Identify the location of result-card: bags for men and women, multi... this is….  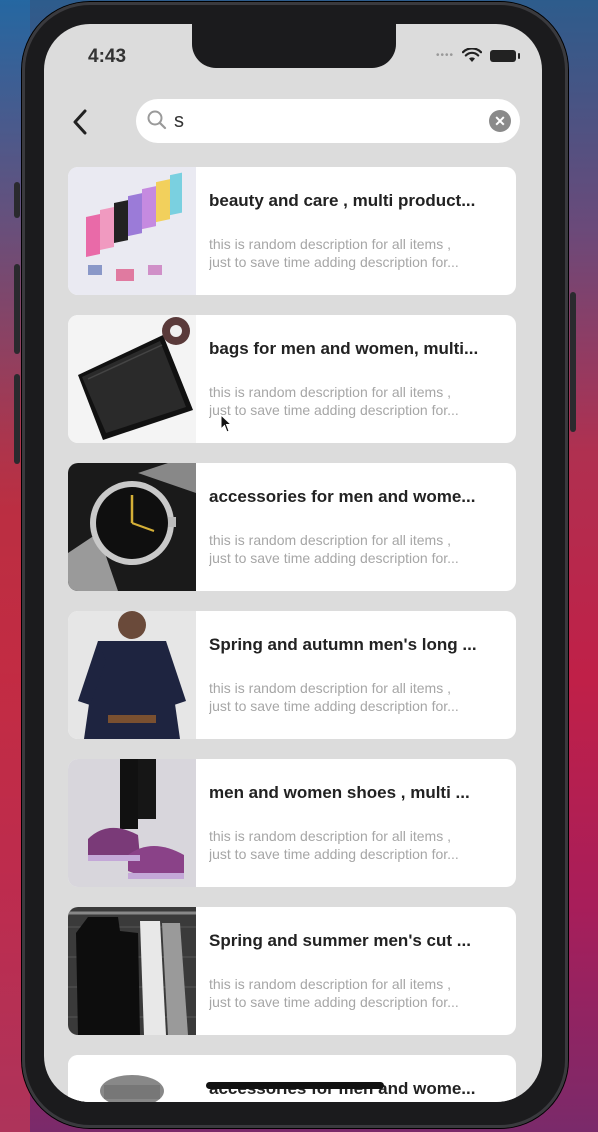
(292, 379).